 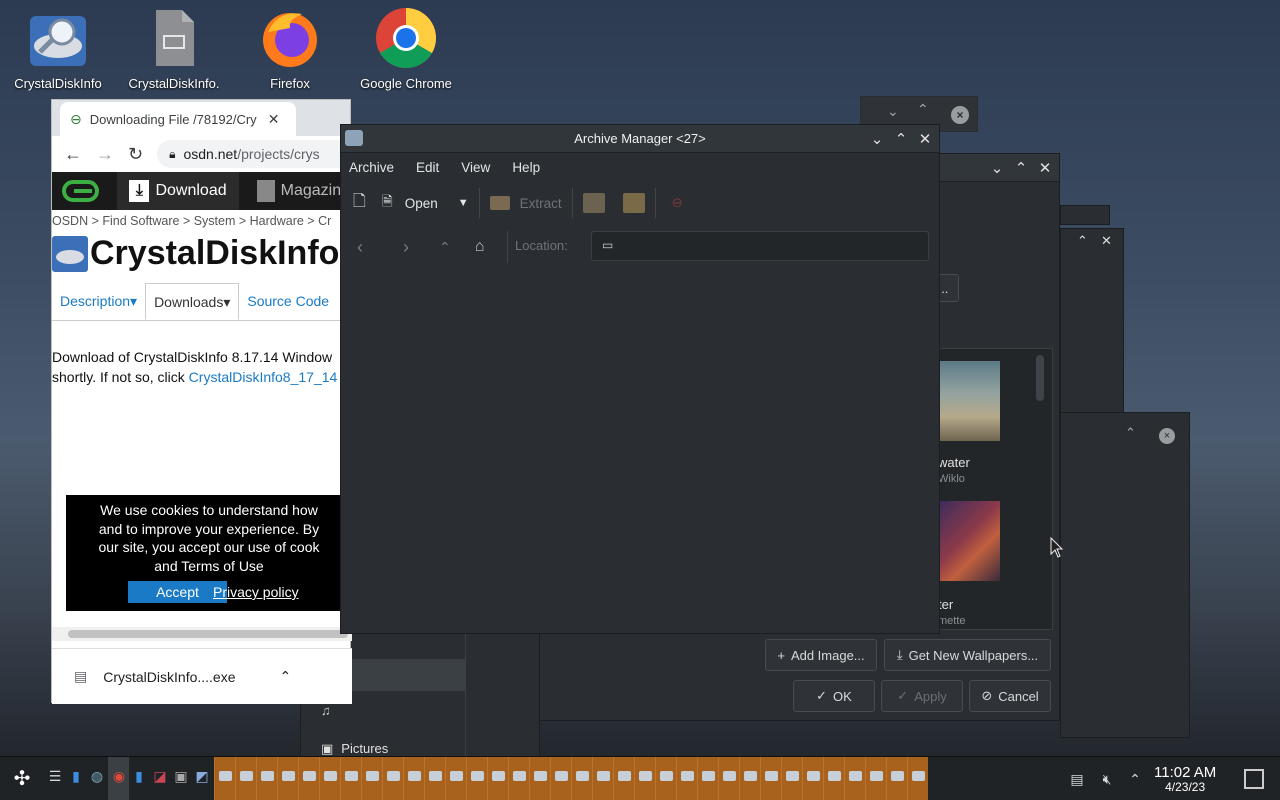 I want to click on show-desktop-icon, so click(x=1254, y=779).